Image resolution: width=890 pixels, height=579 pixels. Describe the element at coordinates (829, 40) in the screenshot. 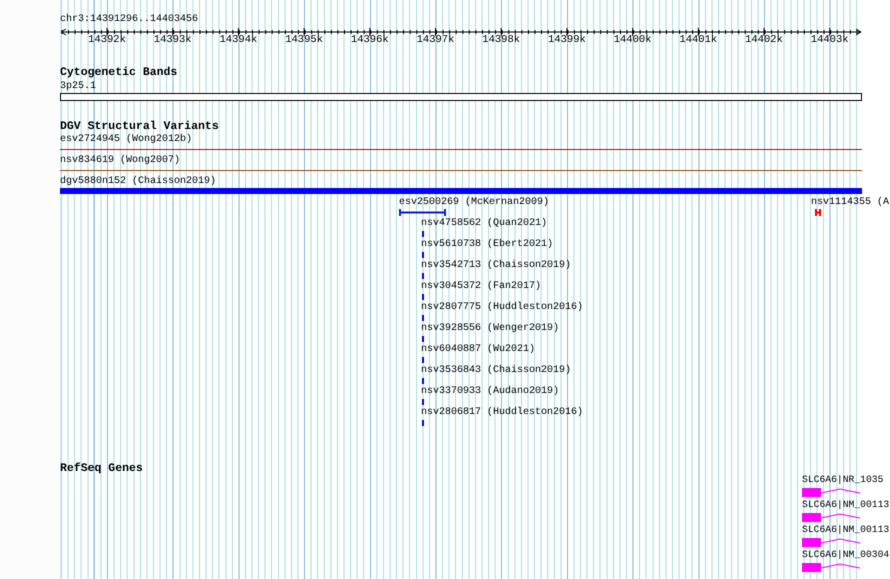

I see `tick-label: 14403k` at that location.